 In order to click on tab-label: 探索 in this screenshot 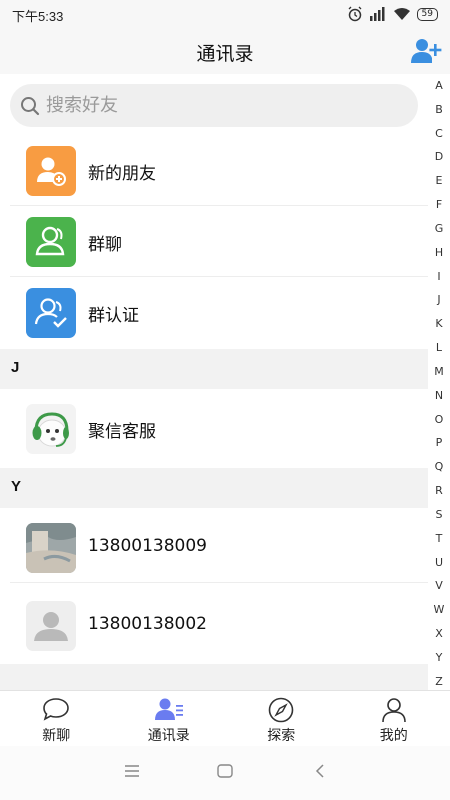, I will do `click(281, 736)`.